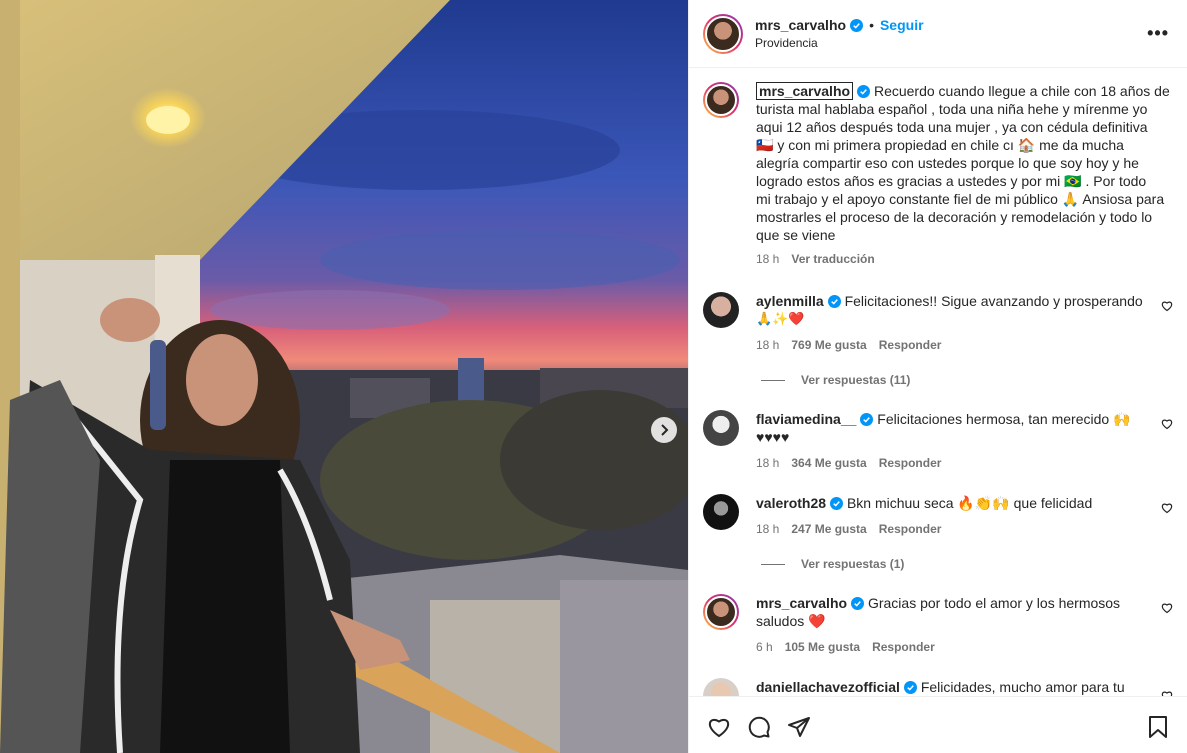  What do you see at coordinates (1004, 419) in the screenshot?
I see `comment-text: Felicitaciones hermosa, tan merecido 🙌` at bounding box center [1004, 419].